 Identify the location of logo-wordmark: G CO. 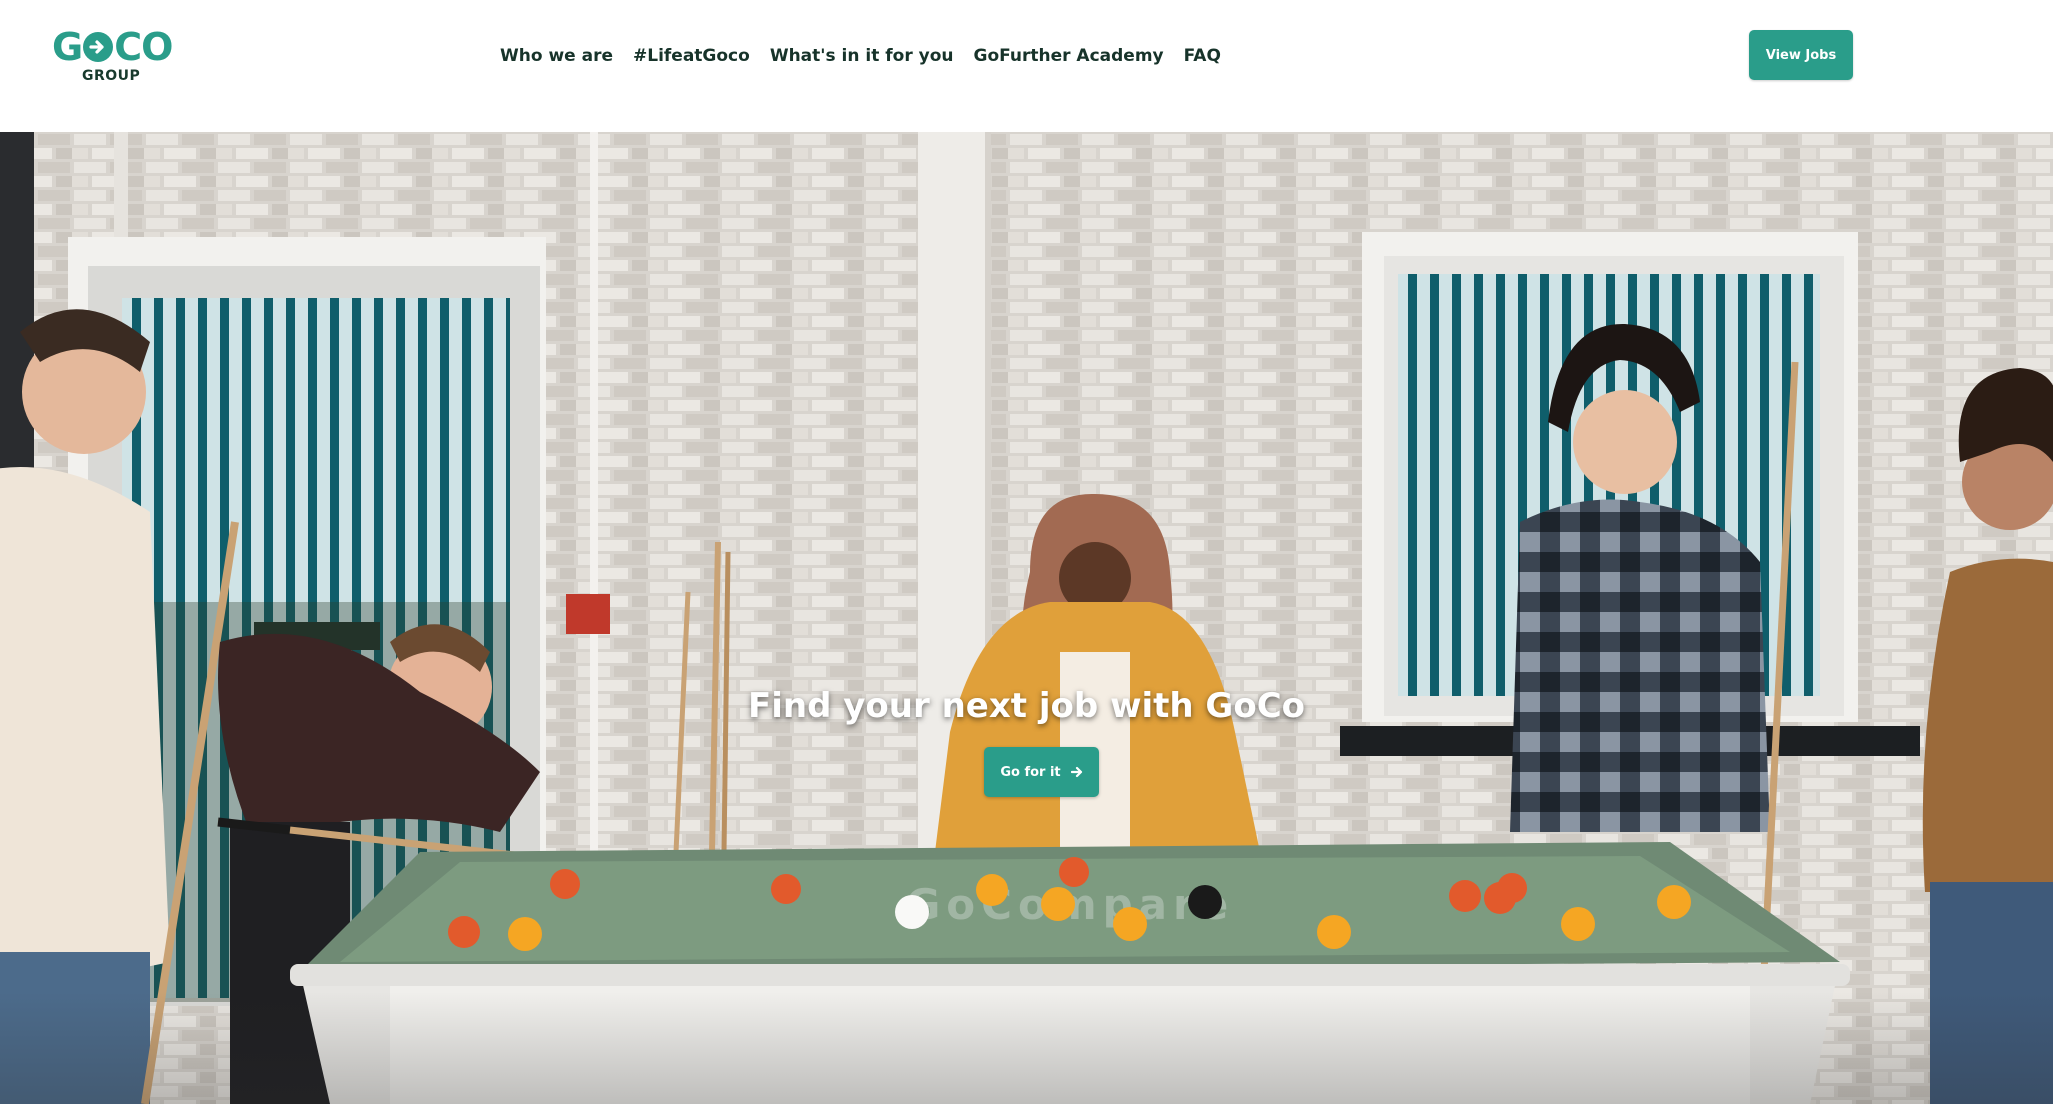
(112, 47).